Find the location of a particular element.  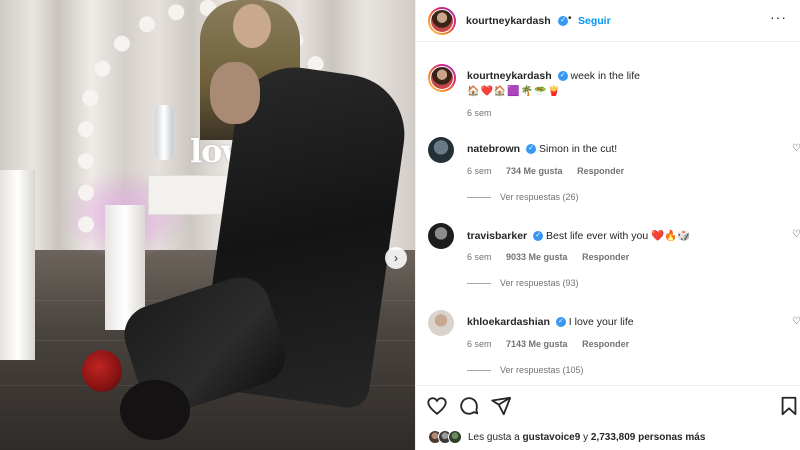

likes-count: 2,733,809 personas más is located at coordinates (648, 437).